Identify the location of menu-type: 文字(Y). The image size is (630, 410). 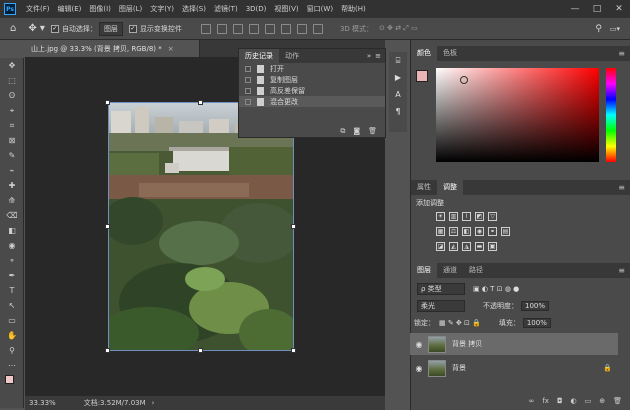
(162, 9).